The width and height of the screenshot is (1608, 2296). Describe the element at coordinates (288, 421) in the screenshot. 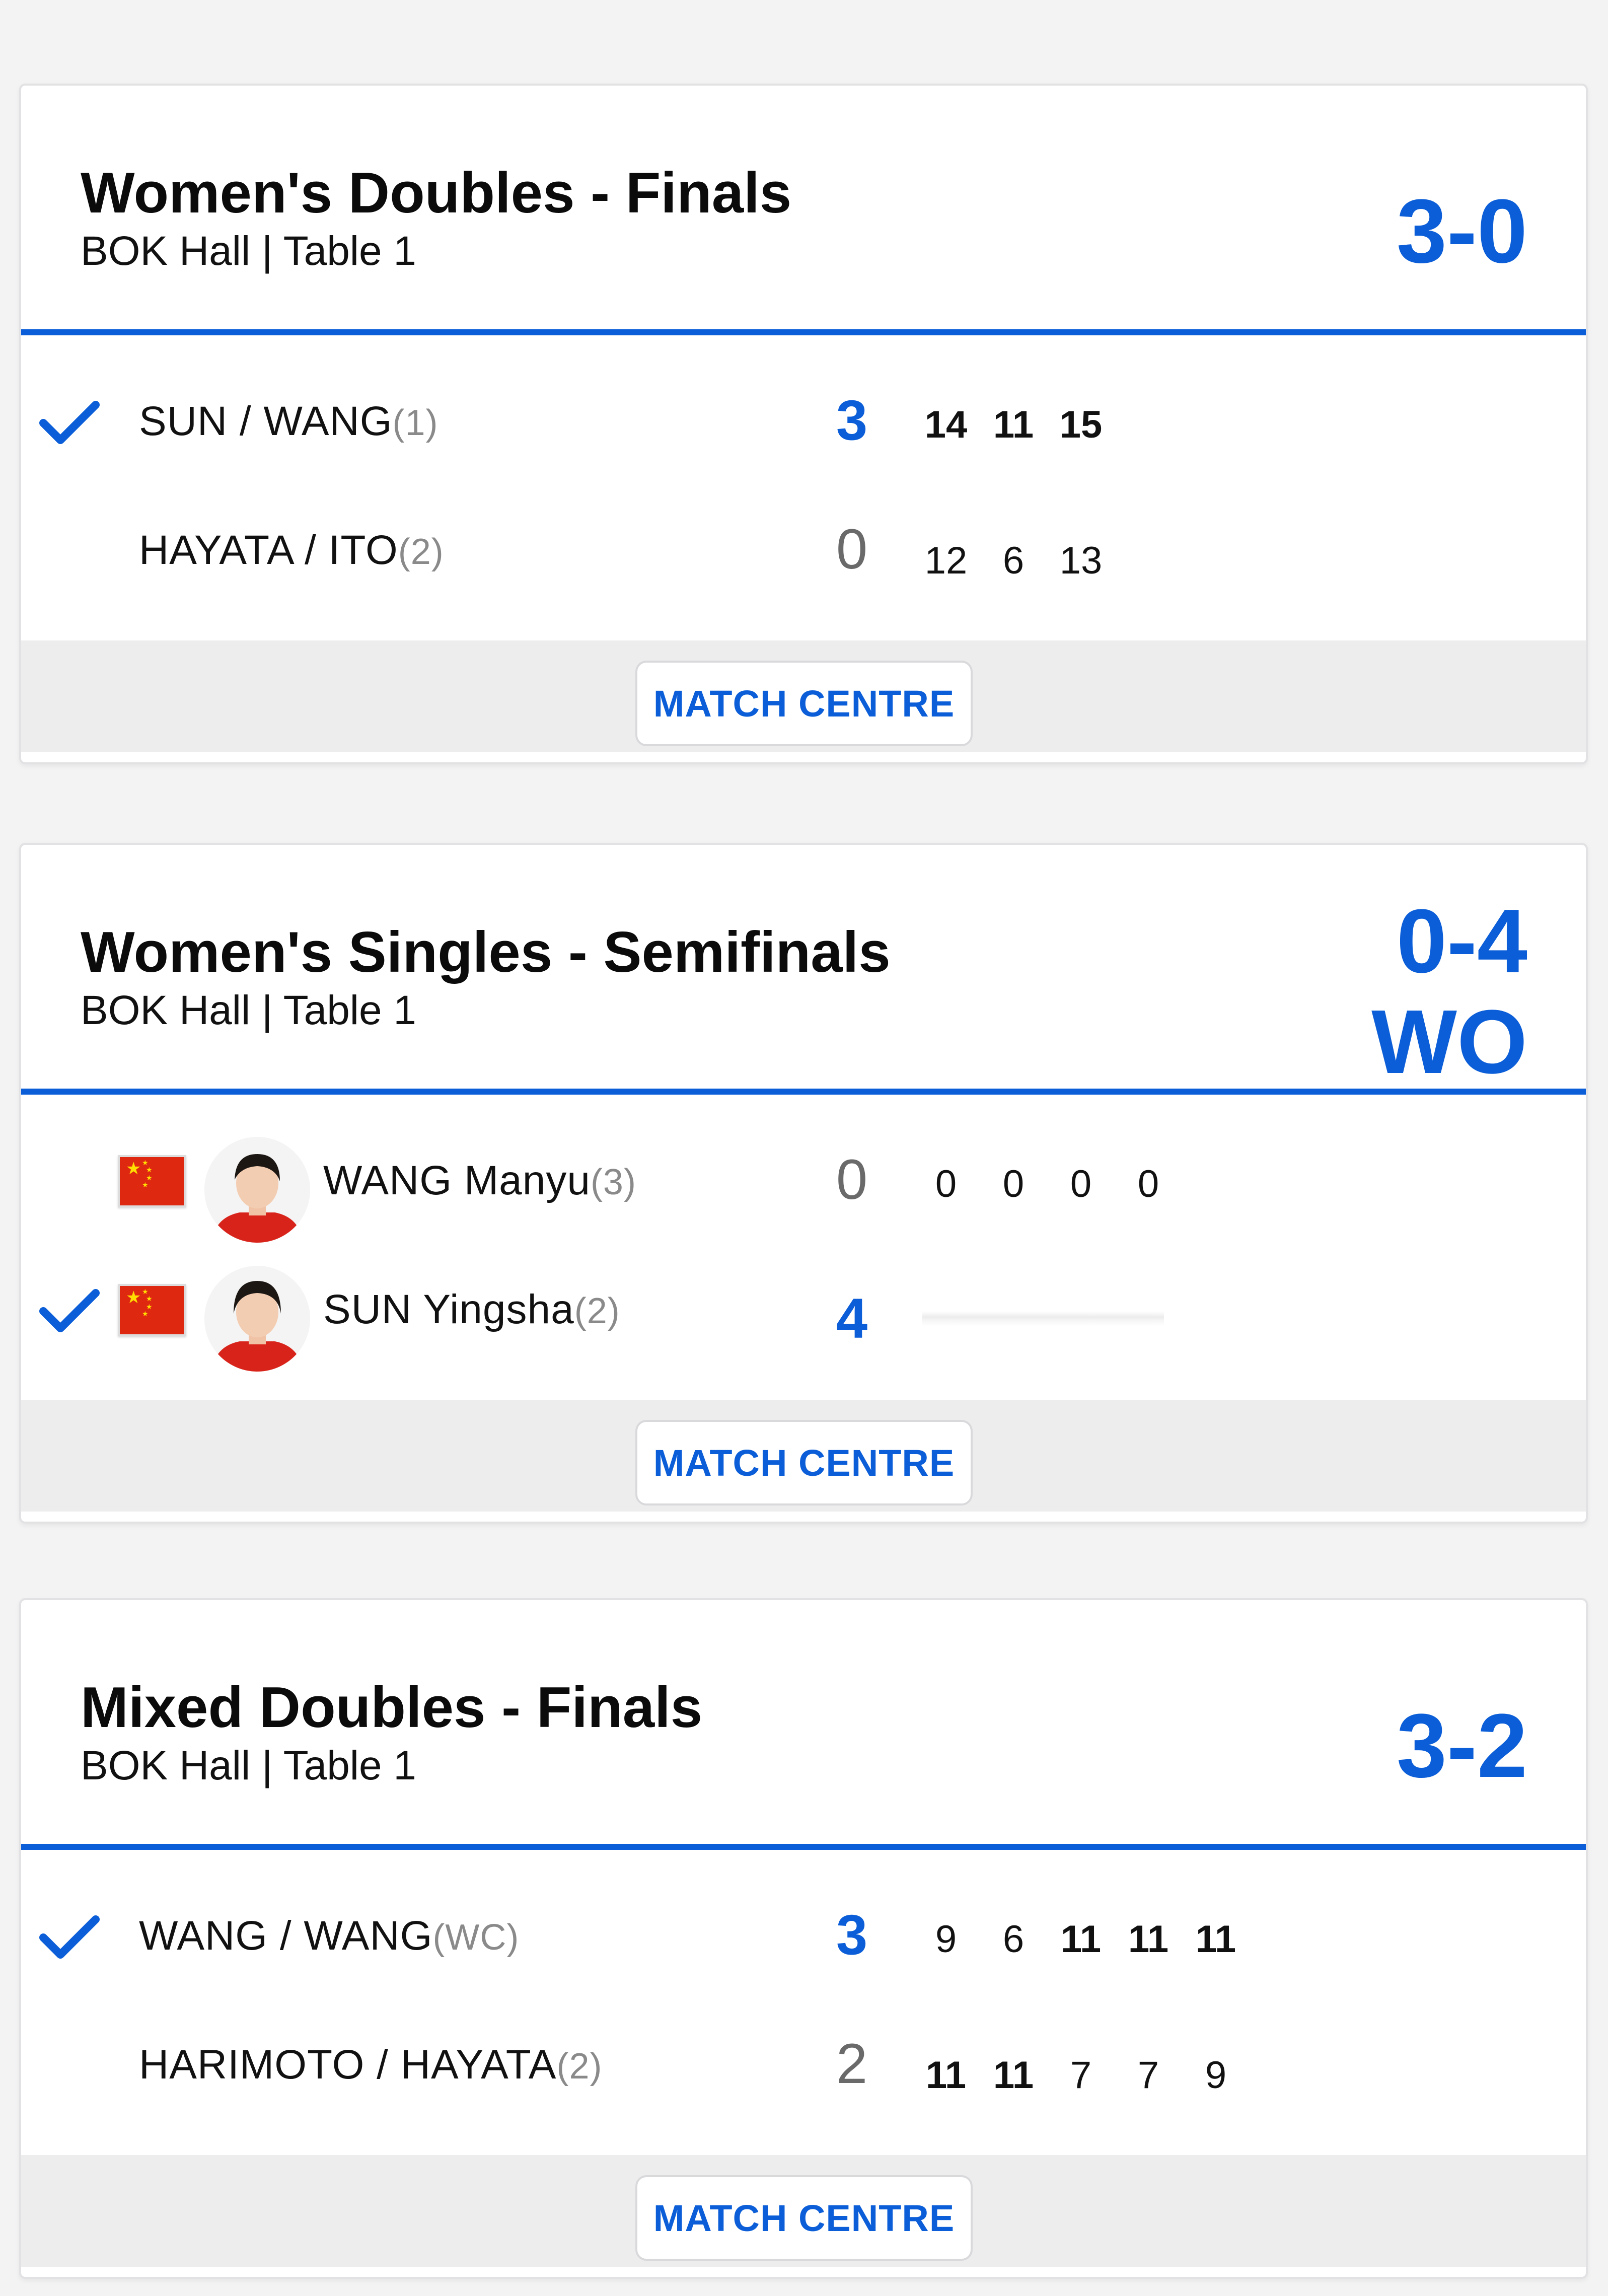

I see `player-name: SUN / WANG(1)` at that location.